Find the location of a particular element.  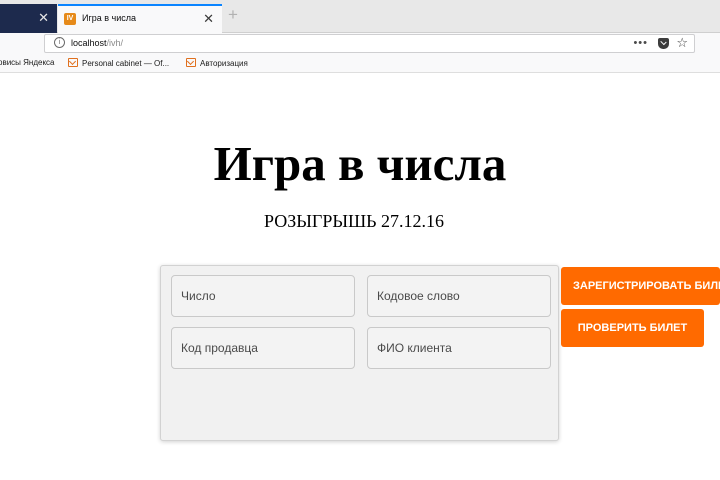

bookmark-yandex-services: рвисы Яндекса is located at coordinates (27, 62).